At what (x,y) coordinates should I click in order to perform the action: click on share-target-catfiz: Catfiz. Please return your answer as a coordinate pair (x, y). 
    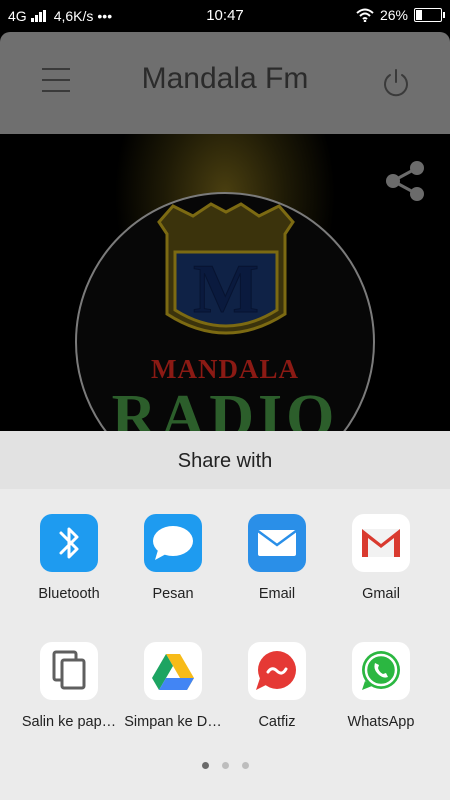
    Looking at the image, I should click on (277, 697).